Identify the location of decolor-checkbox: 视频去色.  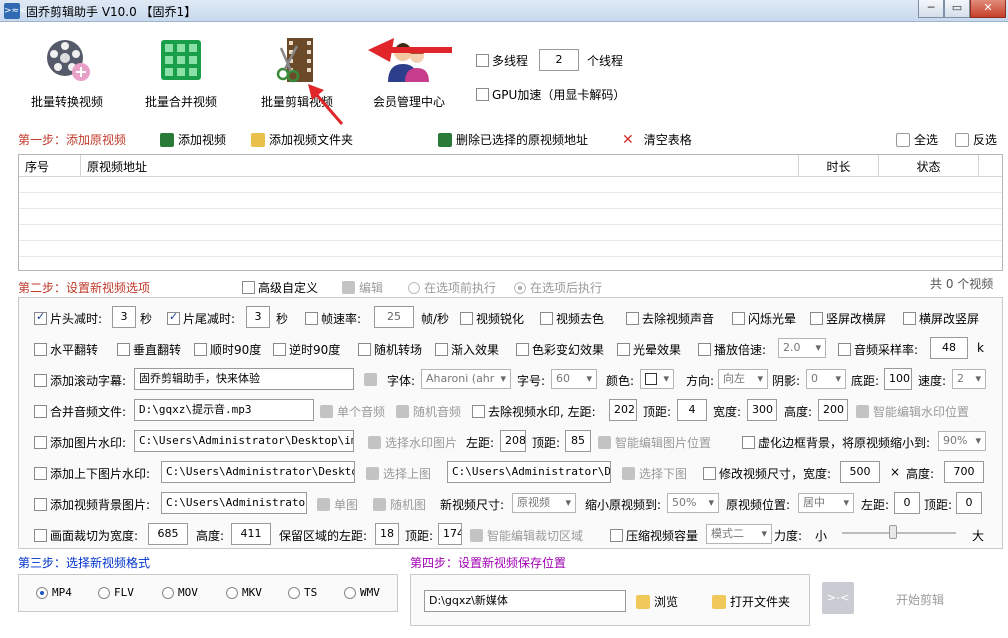
(572, 318).